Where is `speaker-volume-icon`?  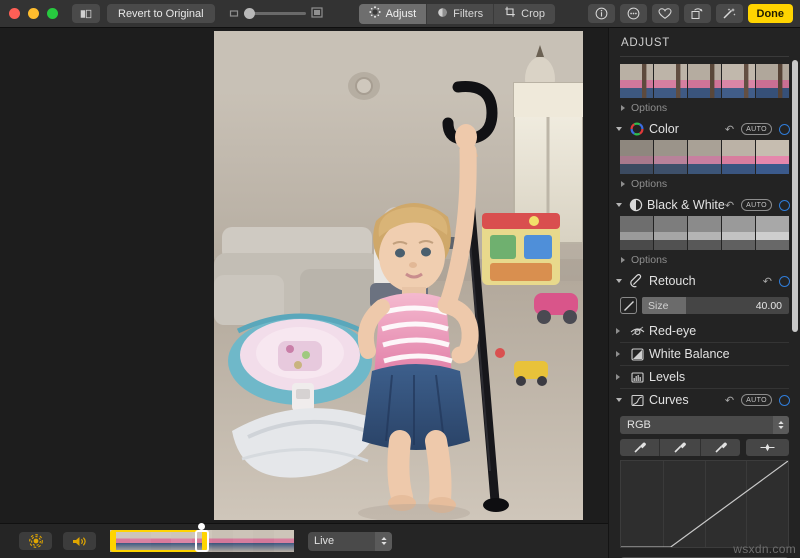
speaker-volume-icon is located at coordinates (79, 541).